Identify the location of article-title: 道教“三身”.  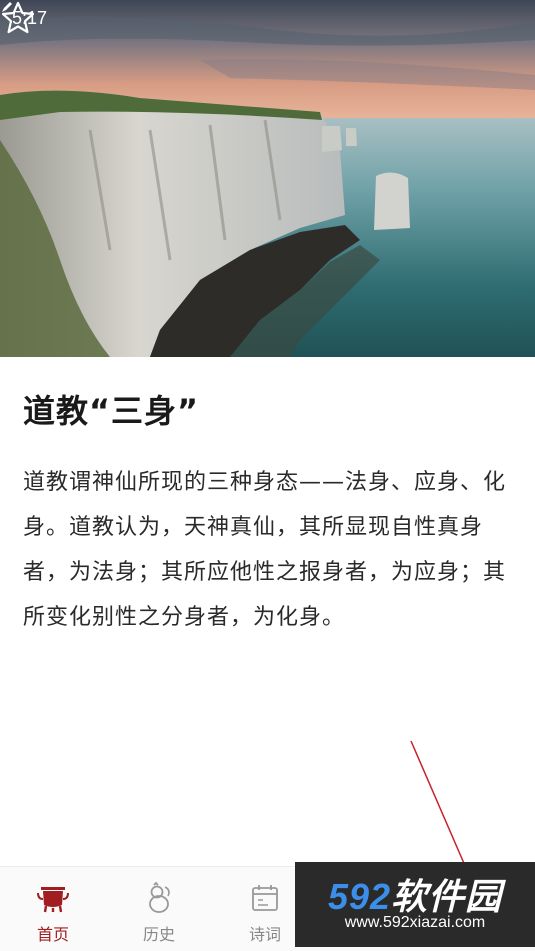
(111, 411).